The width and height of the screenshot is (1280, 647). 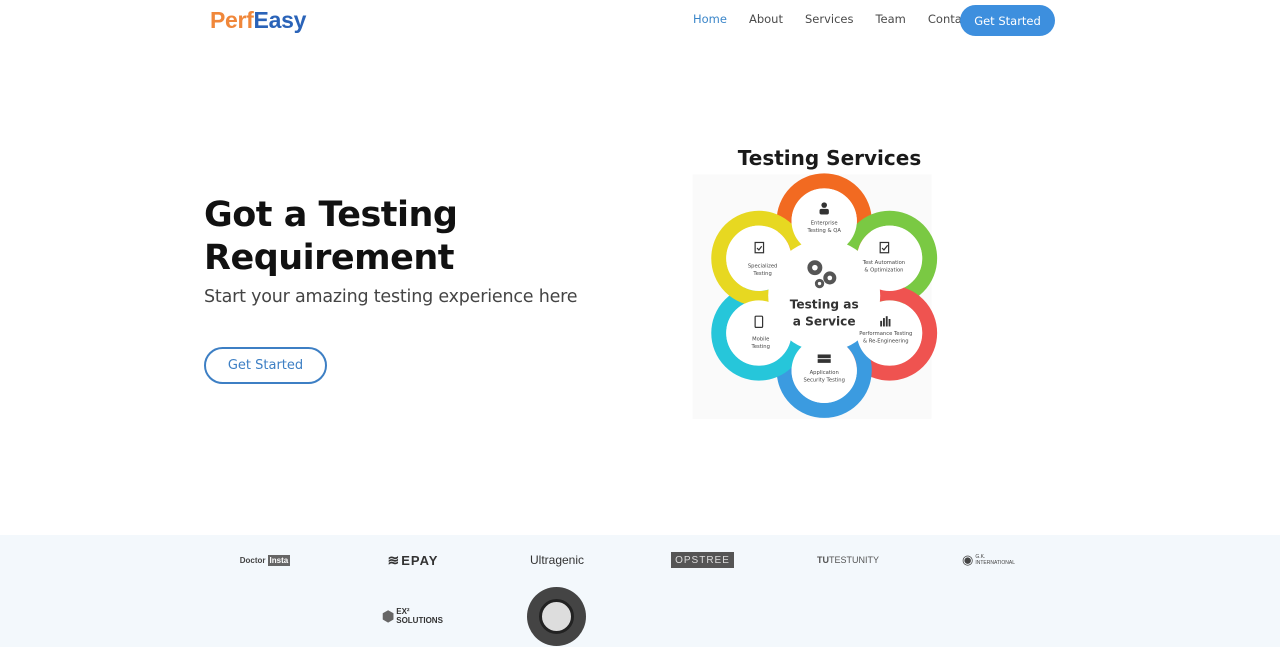 What do you see at coordinates (232, 20) in the screenshot?
I see `brand-logo-part1: Perf` at bounding box center [232, 20].